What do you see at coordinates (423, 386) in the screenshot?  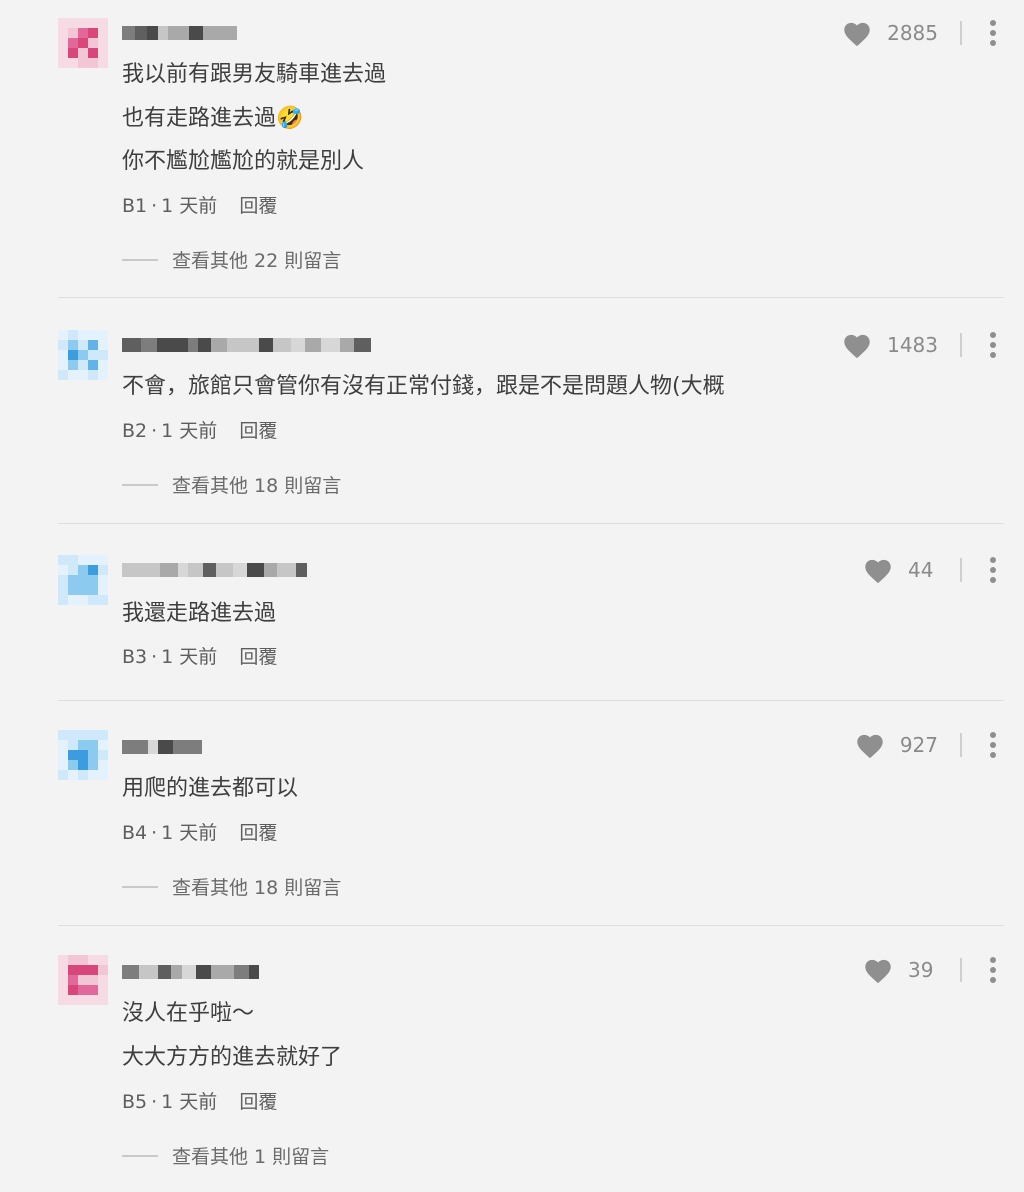 I see `comment-text-line: 不會，旅館只會管你有沒有正常付錢，跟是不是問題人物(大概` at bounding box center [423, 386].